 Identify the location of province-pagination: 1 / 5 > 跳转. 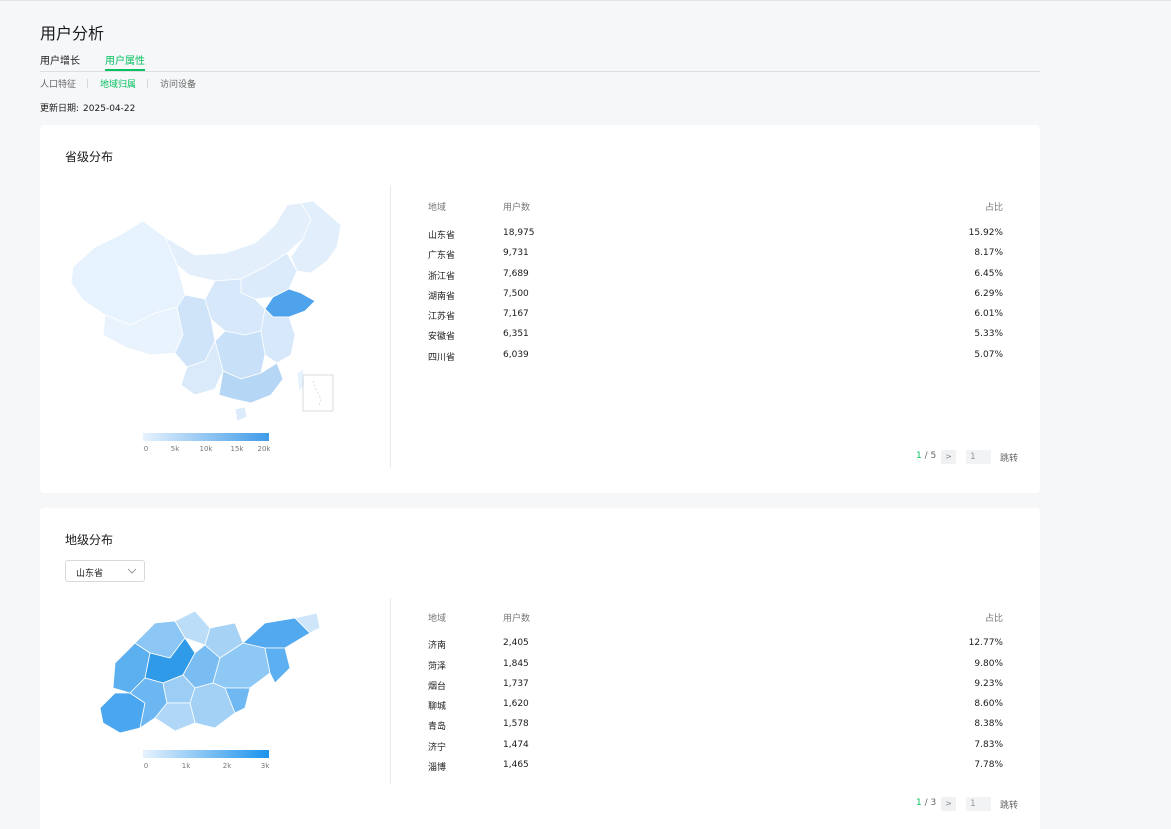
(967, 457).